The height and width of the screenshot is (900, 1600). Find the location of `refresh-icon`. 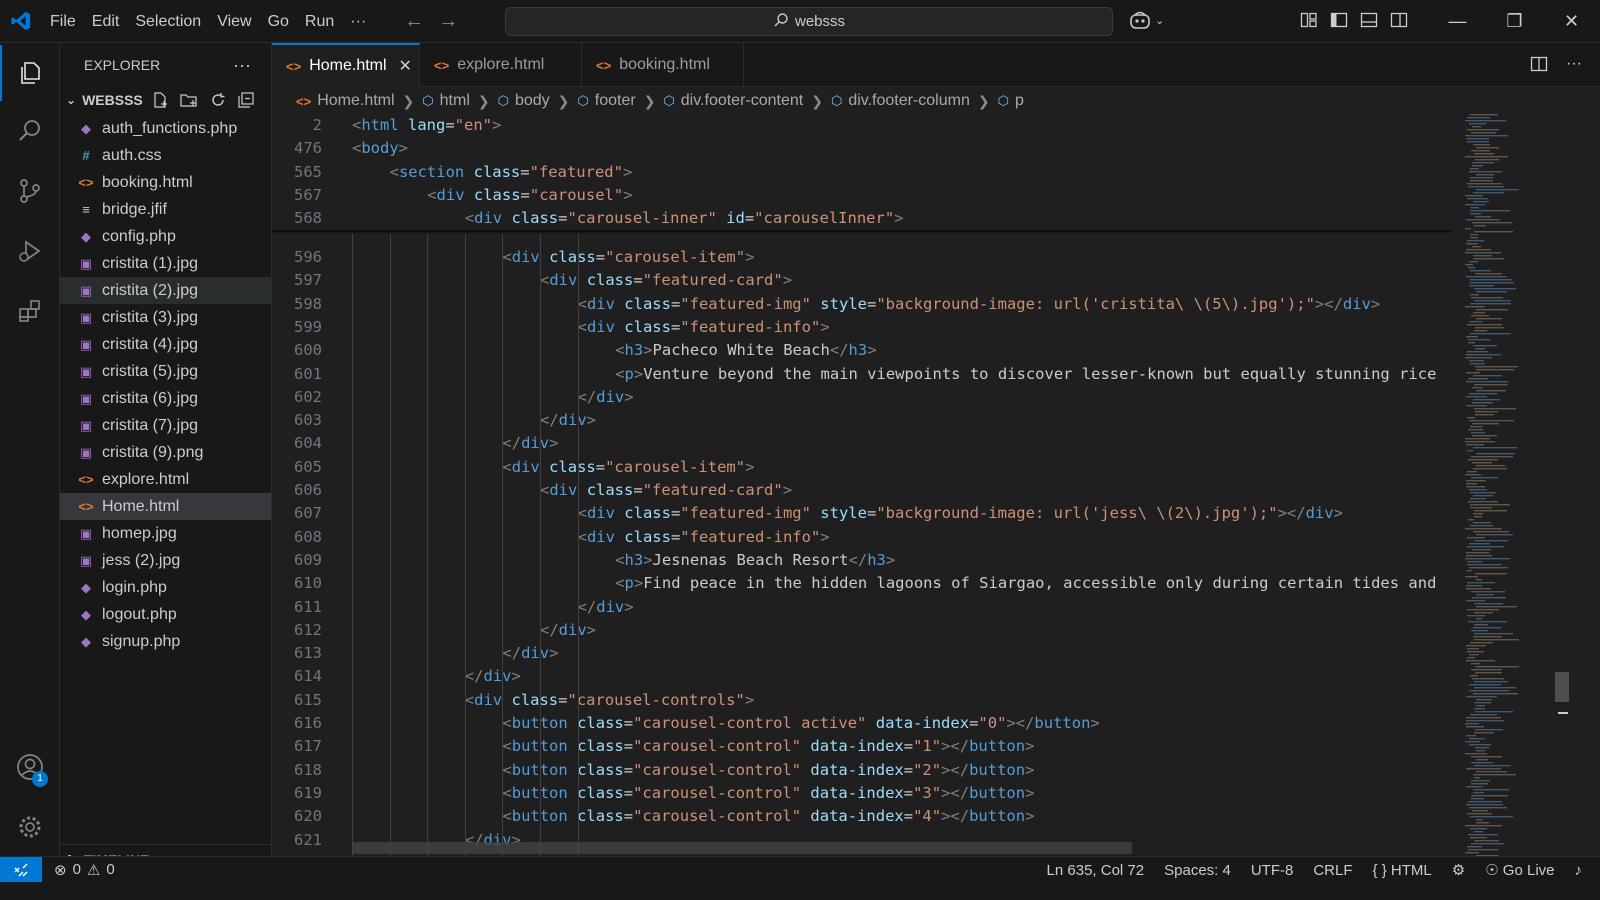

refresh-icon is located at coordinates (218, 100).